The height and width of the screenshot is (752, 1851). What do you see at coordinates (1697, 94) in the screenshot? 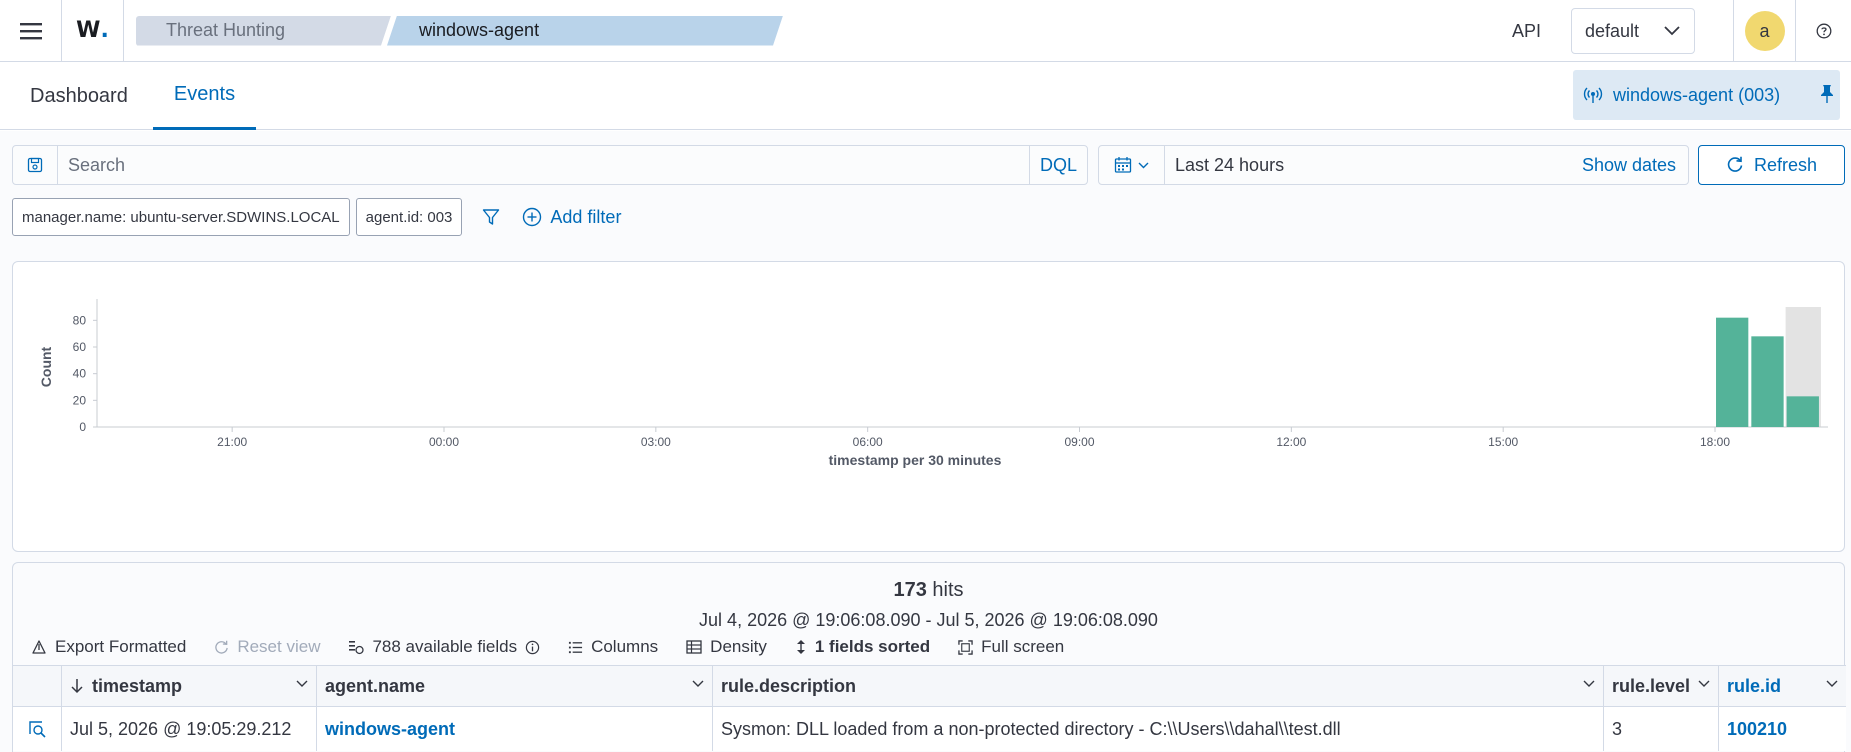
I see `agent-selector-label: windows-agent (003)` at bounding box center [1697, 94].